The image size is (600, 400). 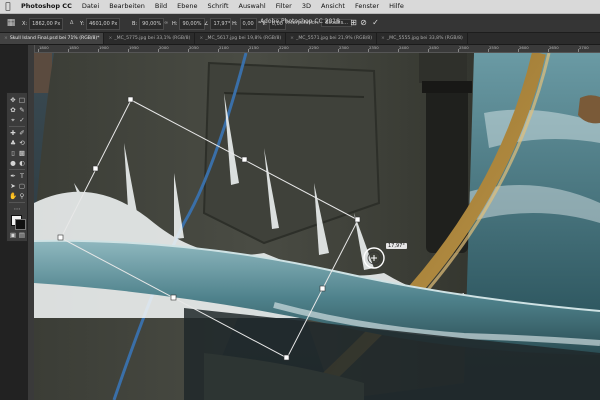 I want to click on ruler-tick-label: 2250, so click(x=314, y=47).